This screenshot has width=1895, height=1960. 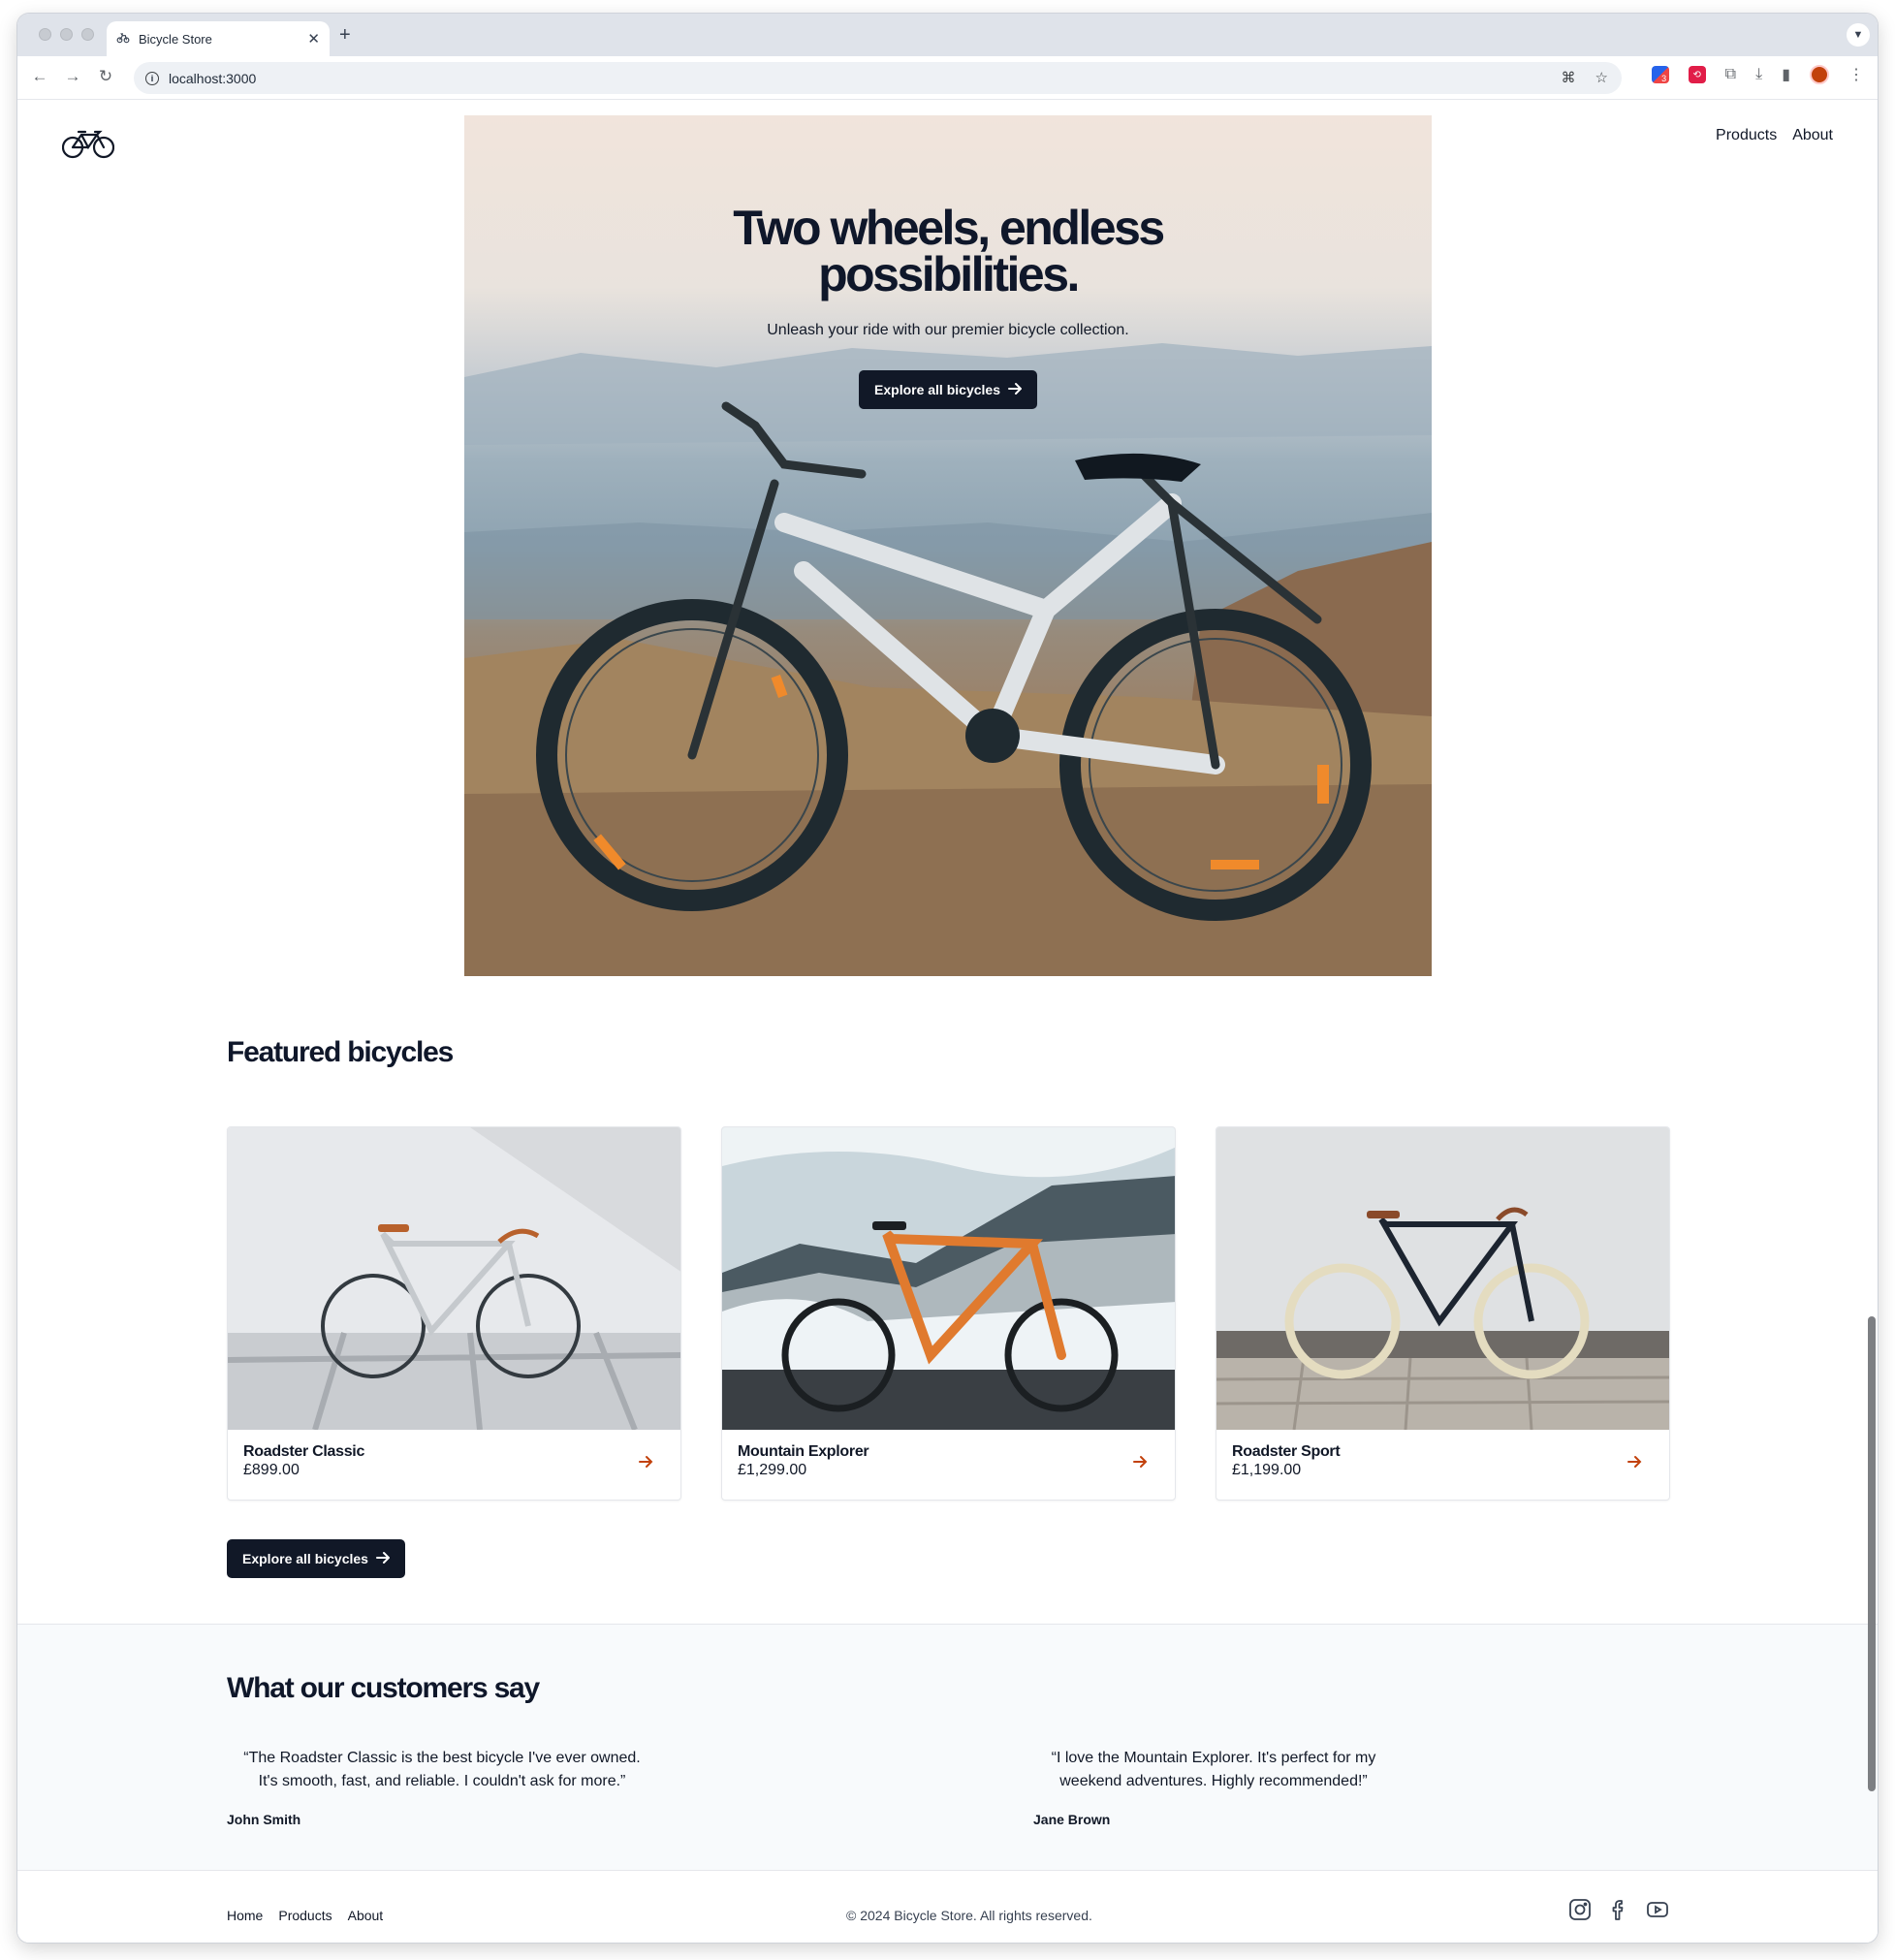 I want to click on product-card: Roadster Classic £899.00, so click(x=454, y=1313).